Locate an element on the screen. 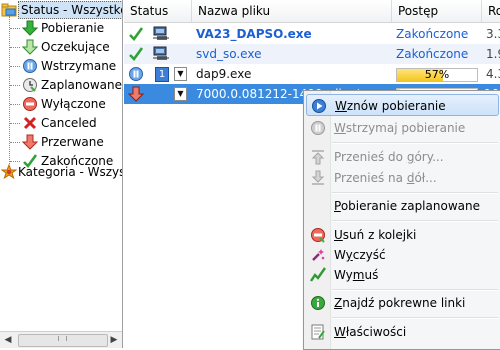 This screenshot has width=500, height=350. green-down-arrow-icon is located at coordinates (30, 28).